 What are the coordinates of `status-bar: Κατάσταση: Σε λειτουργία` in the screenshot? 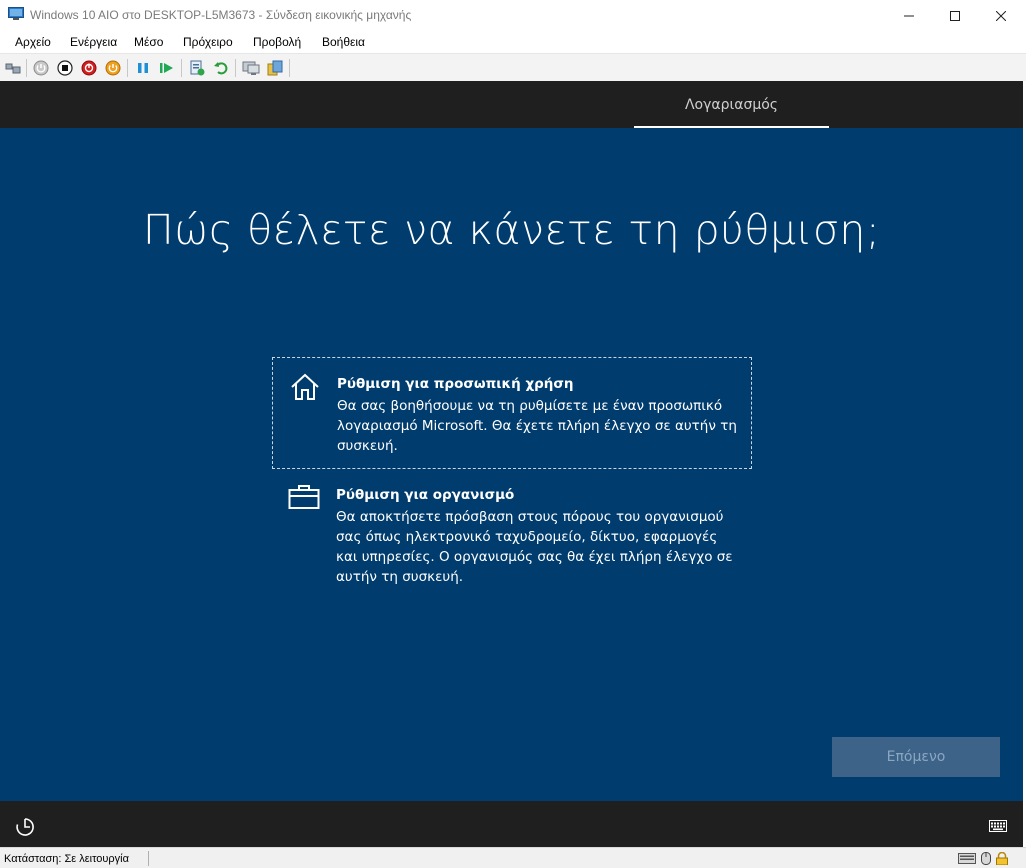 It's located at (513, 857).